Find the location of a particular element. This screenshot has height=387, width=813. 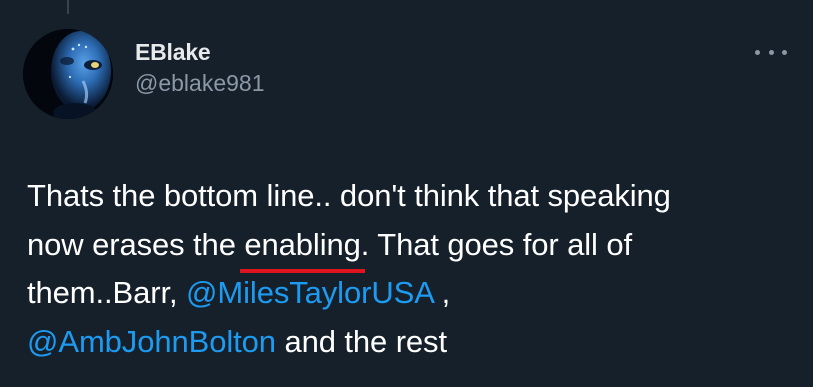

author-info: EBlake @eblake981 is located at coordinates (200, 68).